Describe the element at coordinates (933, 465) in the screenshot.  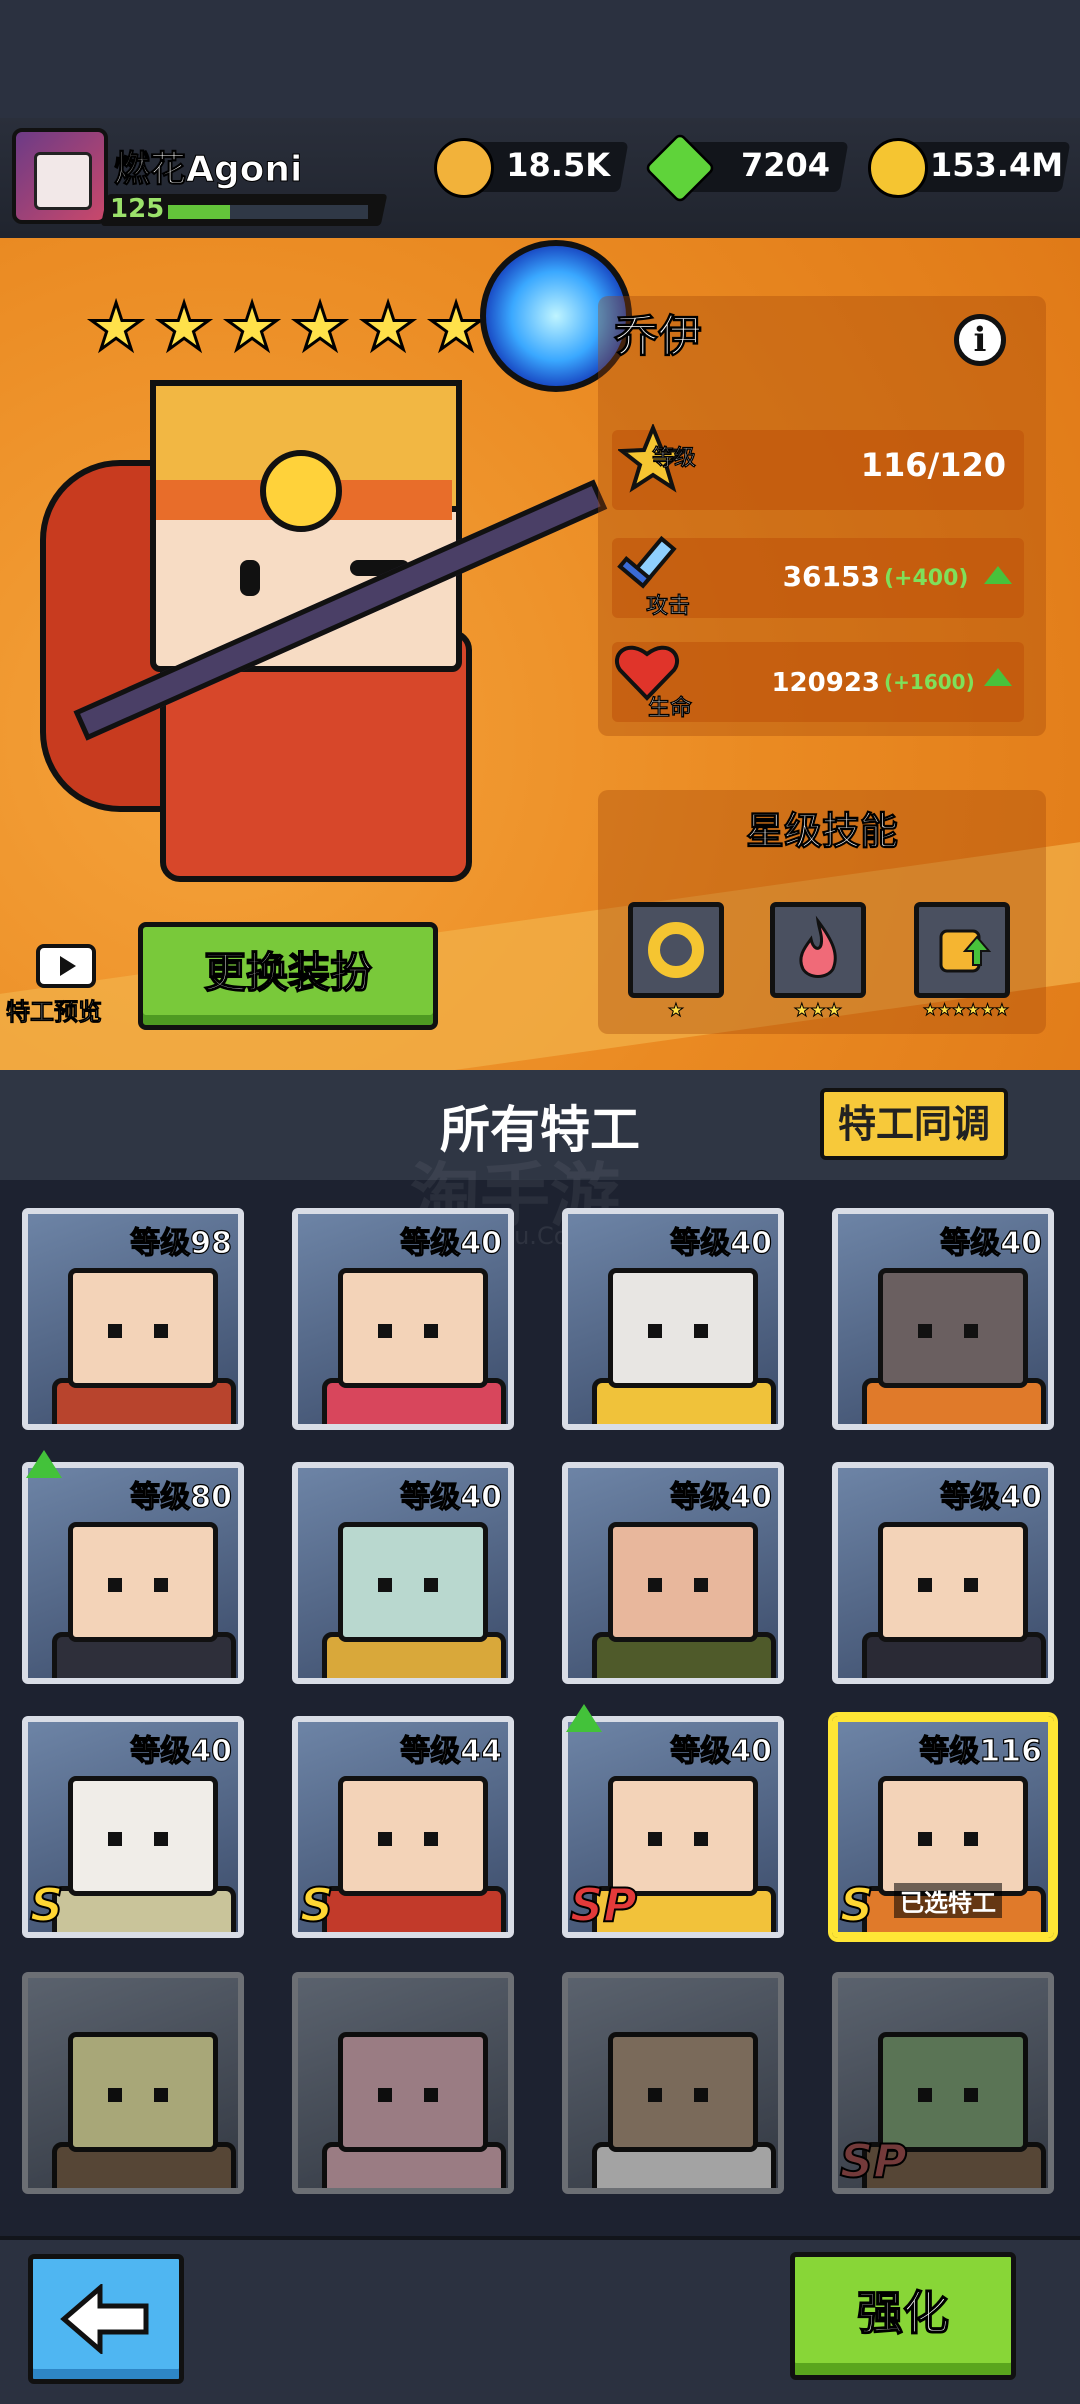
I see `level-value: 116/120` at that location.